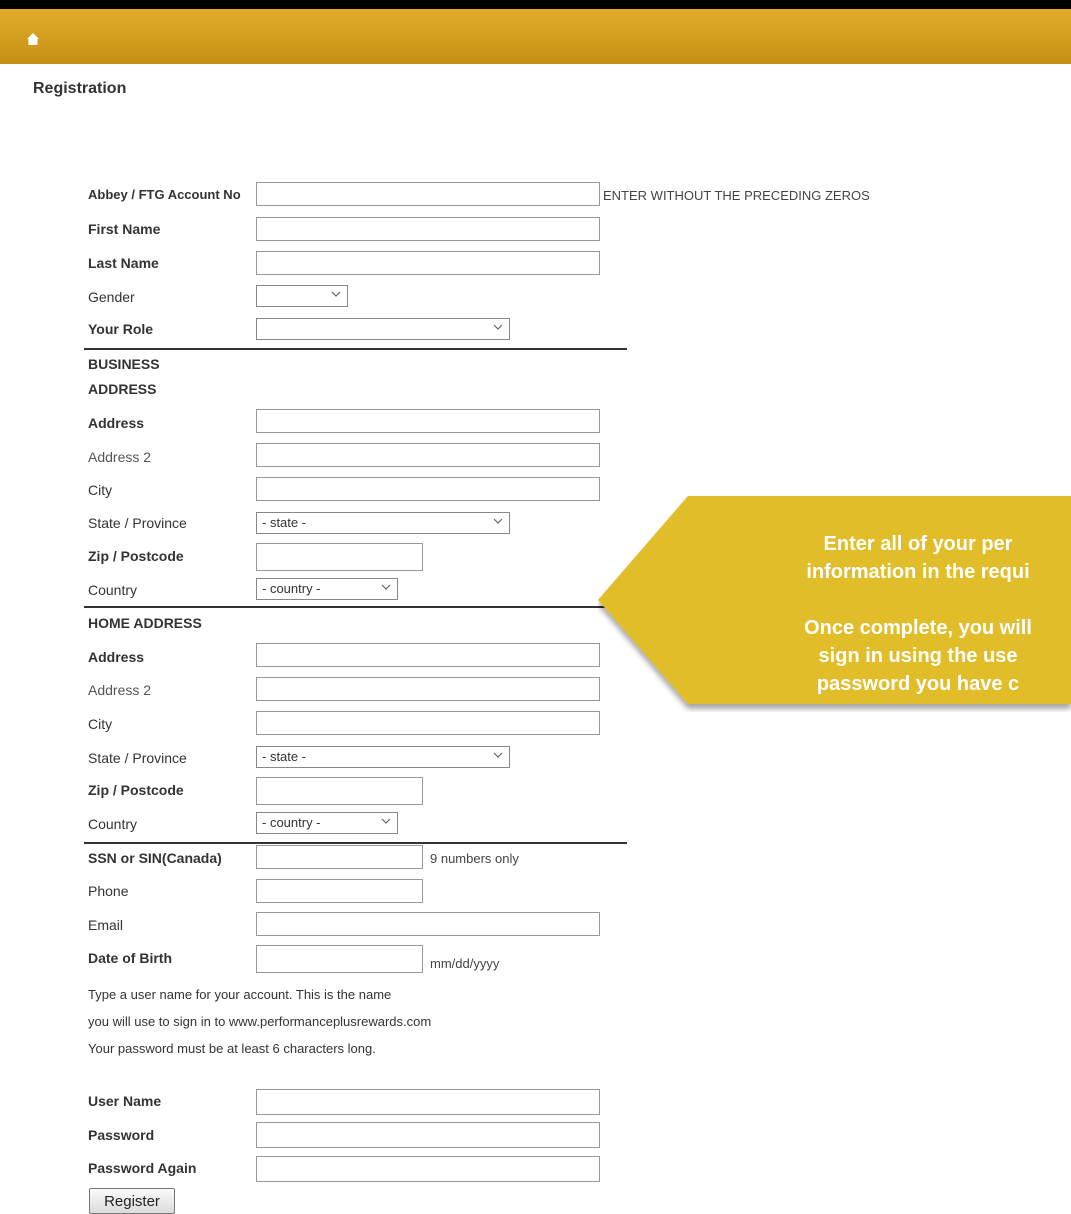  Describe the element at coordinates (428, 723) in the screenshot. I see `home-city-input` at that location.